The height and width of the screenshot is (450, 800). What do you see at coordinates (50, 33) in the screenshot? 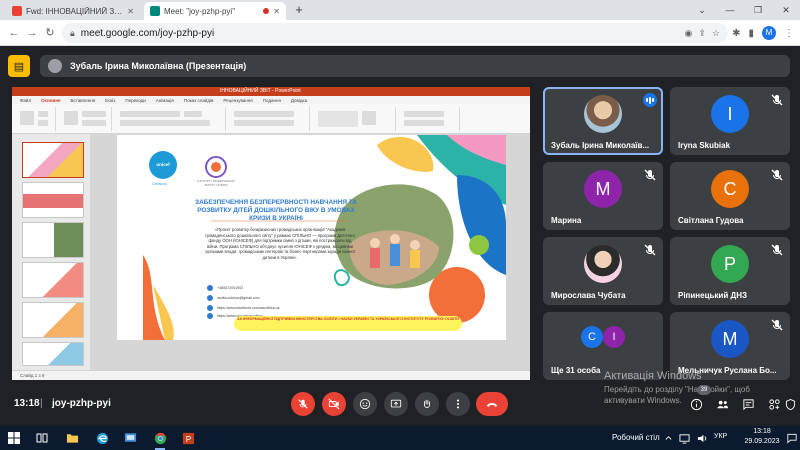
I see `reload-button: ↻` at bounding box center [50, 33].